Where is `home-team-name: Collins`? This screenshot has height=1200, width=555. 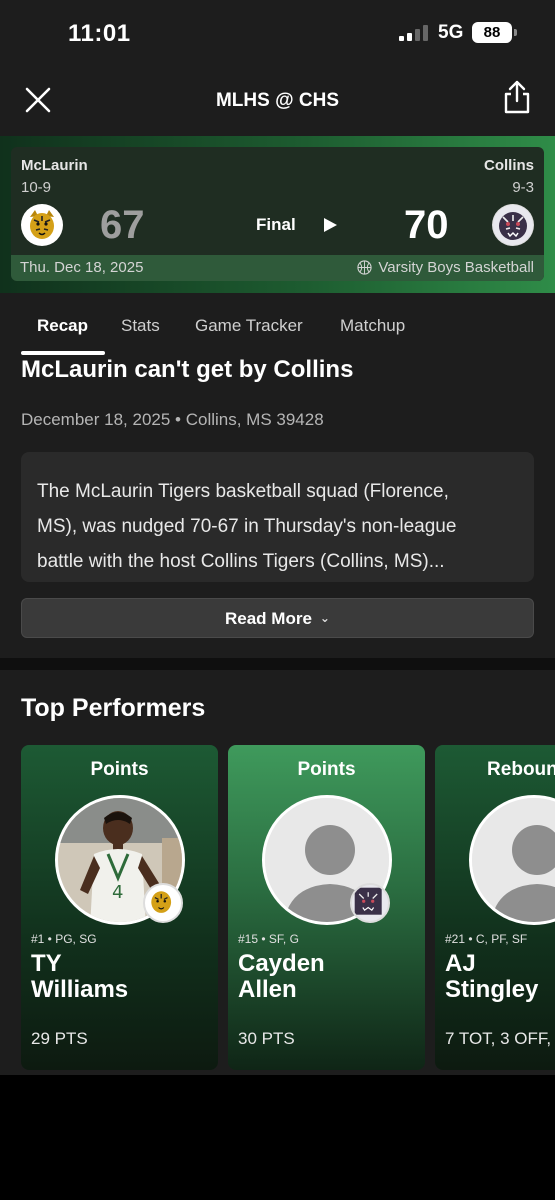
home-team-name: Collins is located at coordinates (508, 165).